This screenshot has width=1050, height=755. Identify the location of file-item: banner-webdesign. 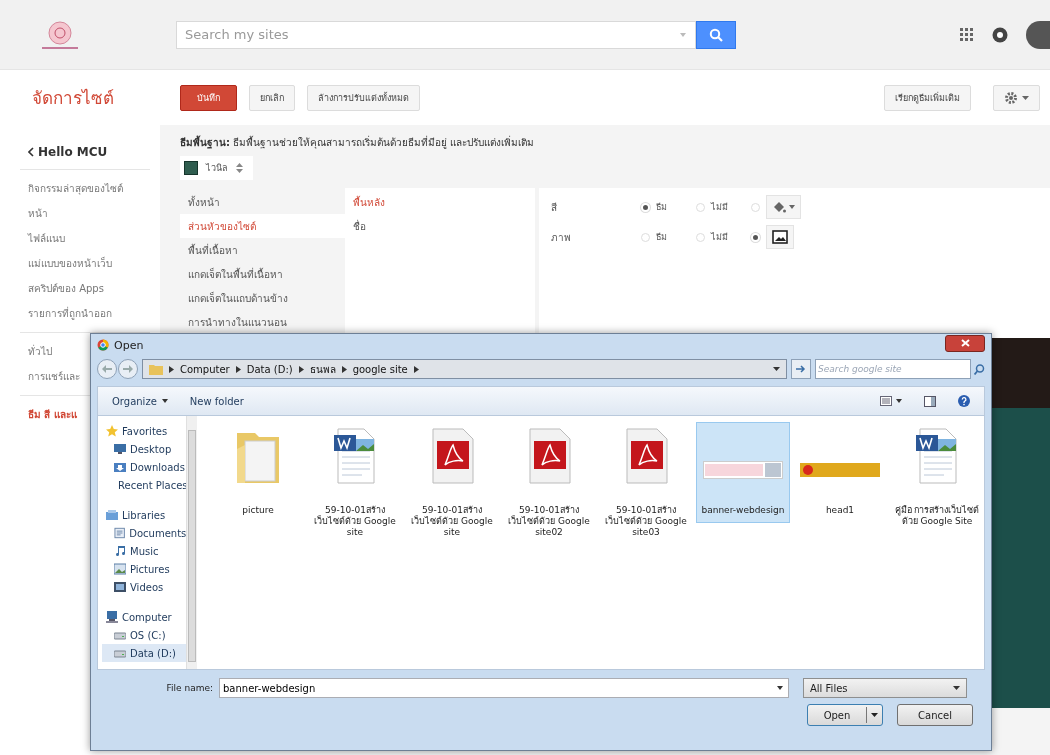
(743, 472).